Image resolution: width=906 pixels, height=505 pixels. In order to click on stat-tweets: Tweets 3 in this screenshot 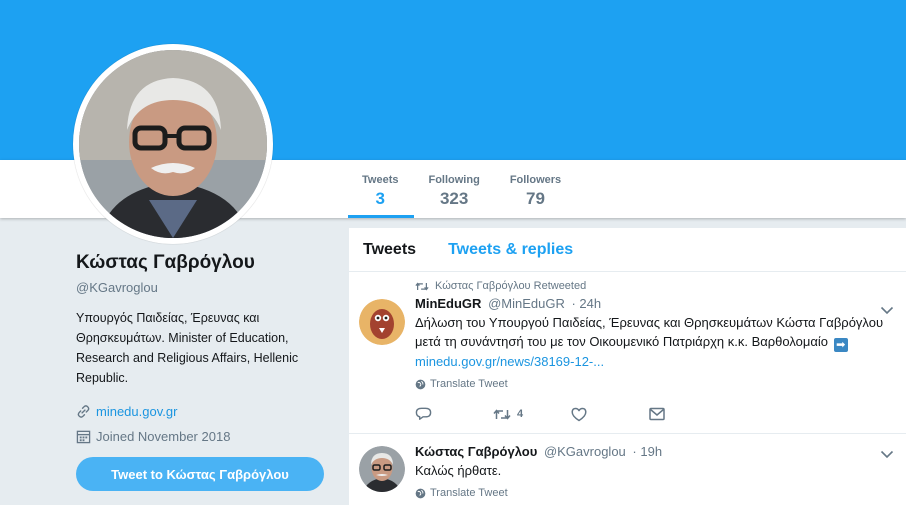, I will do `click(381, 189)`.